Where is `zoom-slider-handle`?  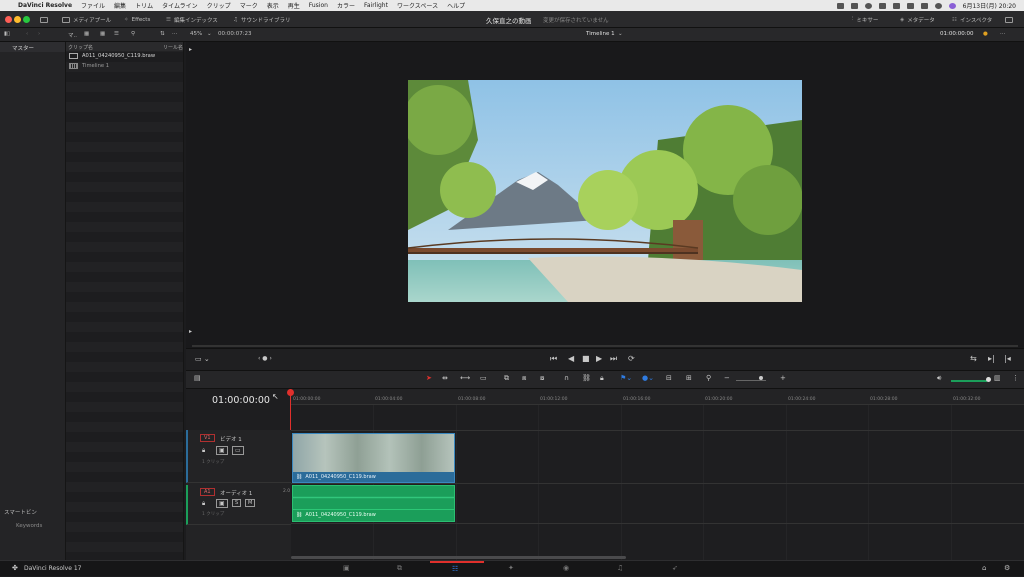 zoom-slider-handle is located at coordinates (761, 378).